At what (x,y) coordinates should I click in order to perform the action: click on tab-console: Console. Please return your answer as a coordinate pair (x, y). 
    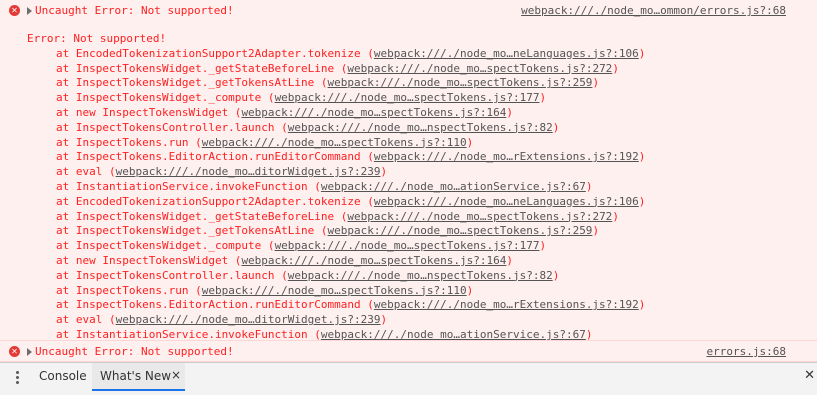
    Looking at the image, I should click on (63, 377).